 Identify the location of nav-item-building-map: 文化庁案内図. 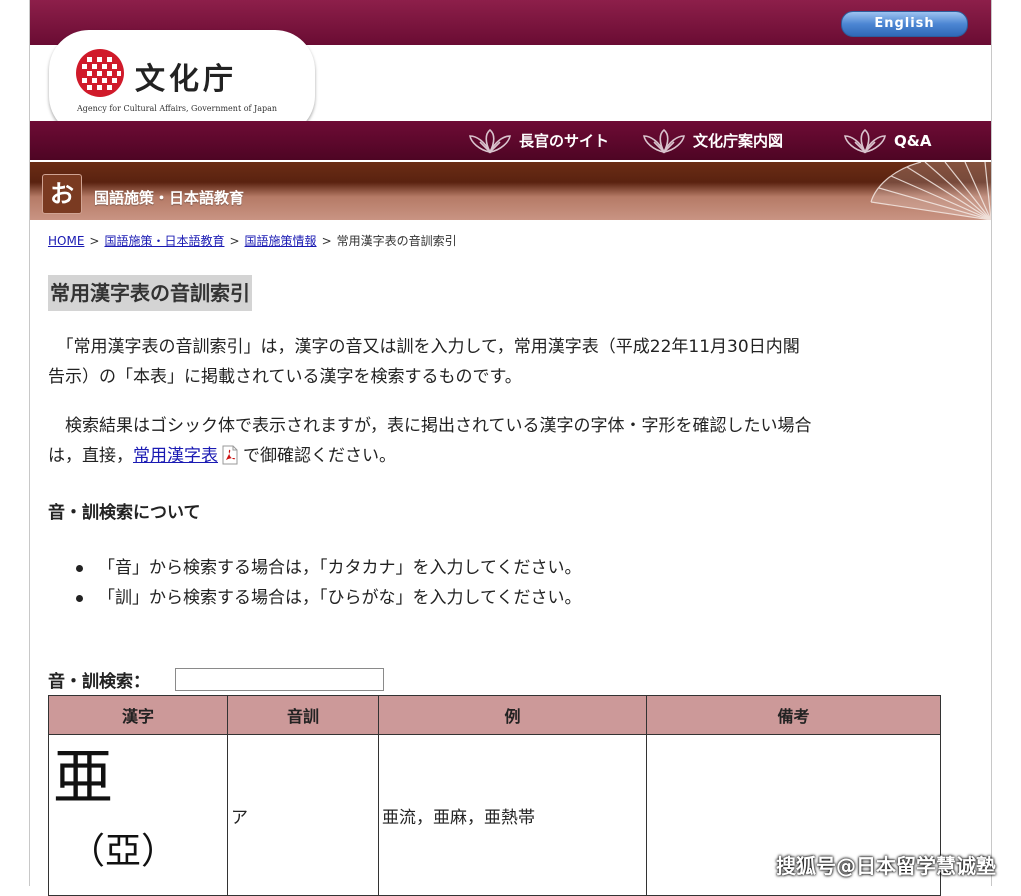
(712, 140).